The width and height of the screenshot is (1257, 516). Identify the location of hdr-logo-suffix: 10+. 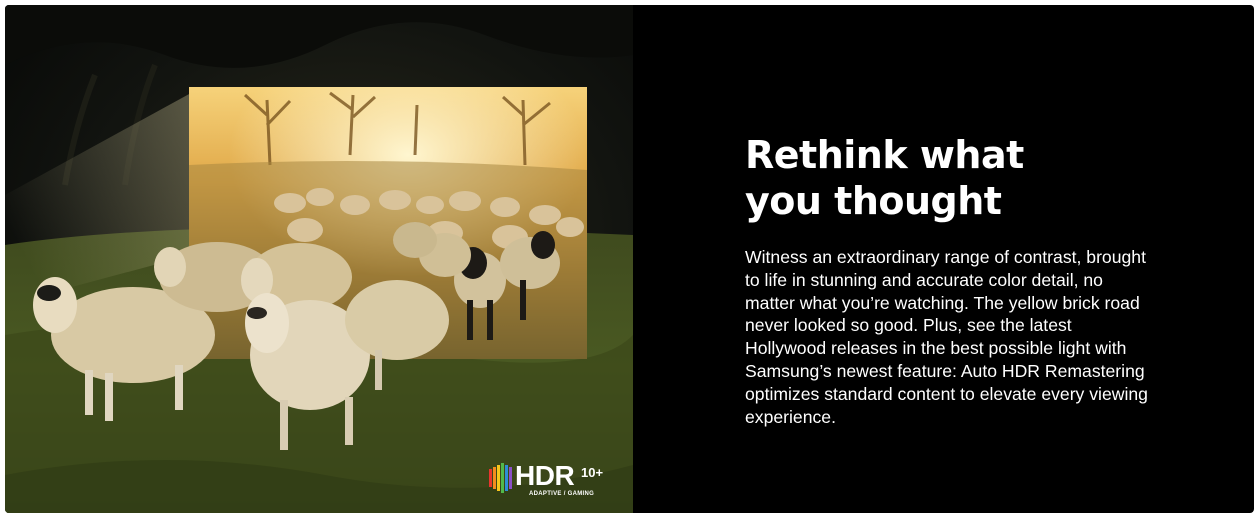
(592, 472).